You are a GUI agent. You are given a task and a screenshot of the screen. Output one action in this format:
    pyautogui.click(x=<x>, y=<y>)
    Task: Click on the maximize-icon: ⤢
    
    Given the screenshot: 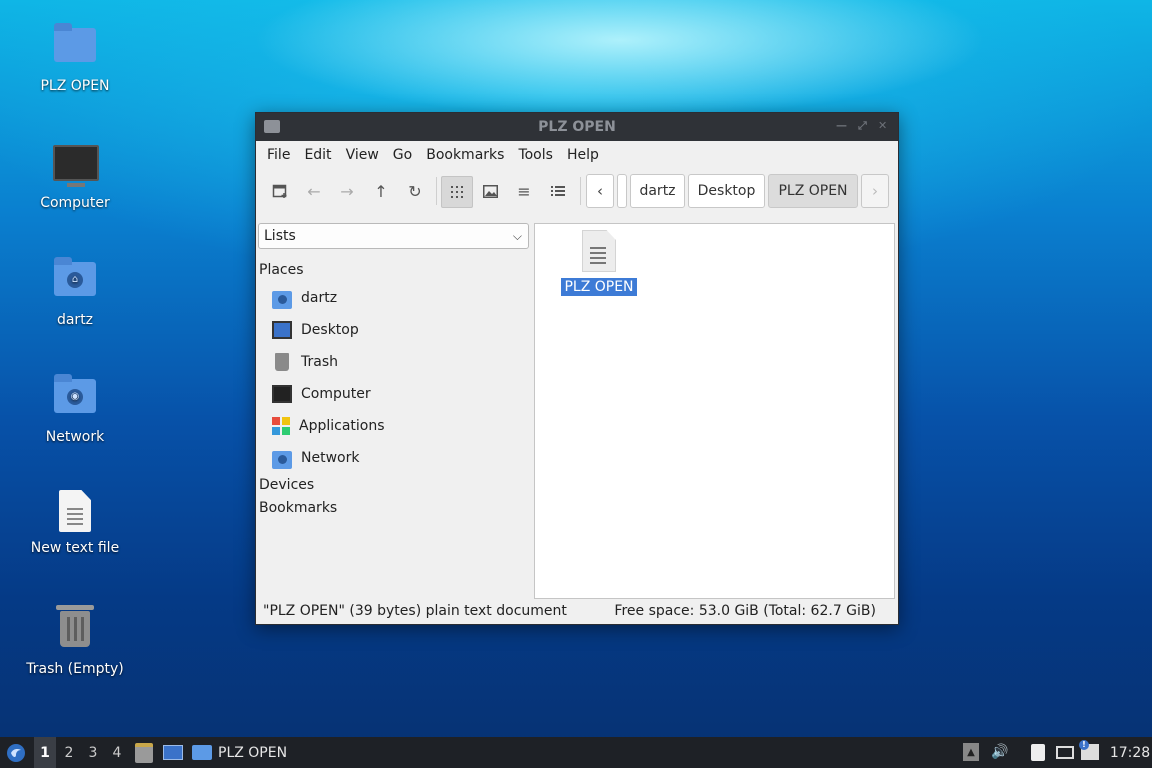 What is the action you would take?
    pyautogui.click(x=862, y=126)
    